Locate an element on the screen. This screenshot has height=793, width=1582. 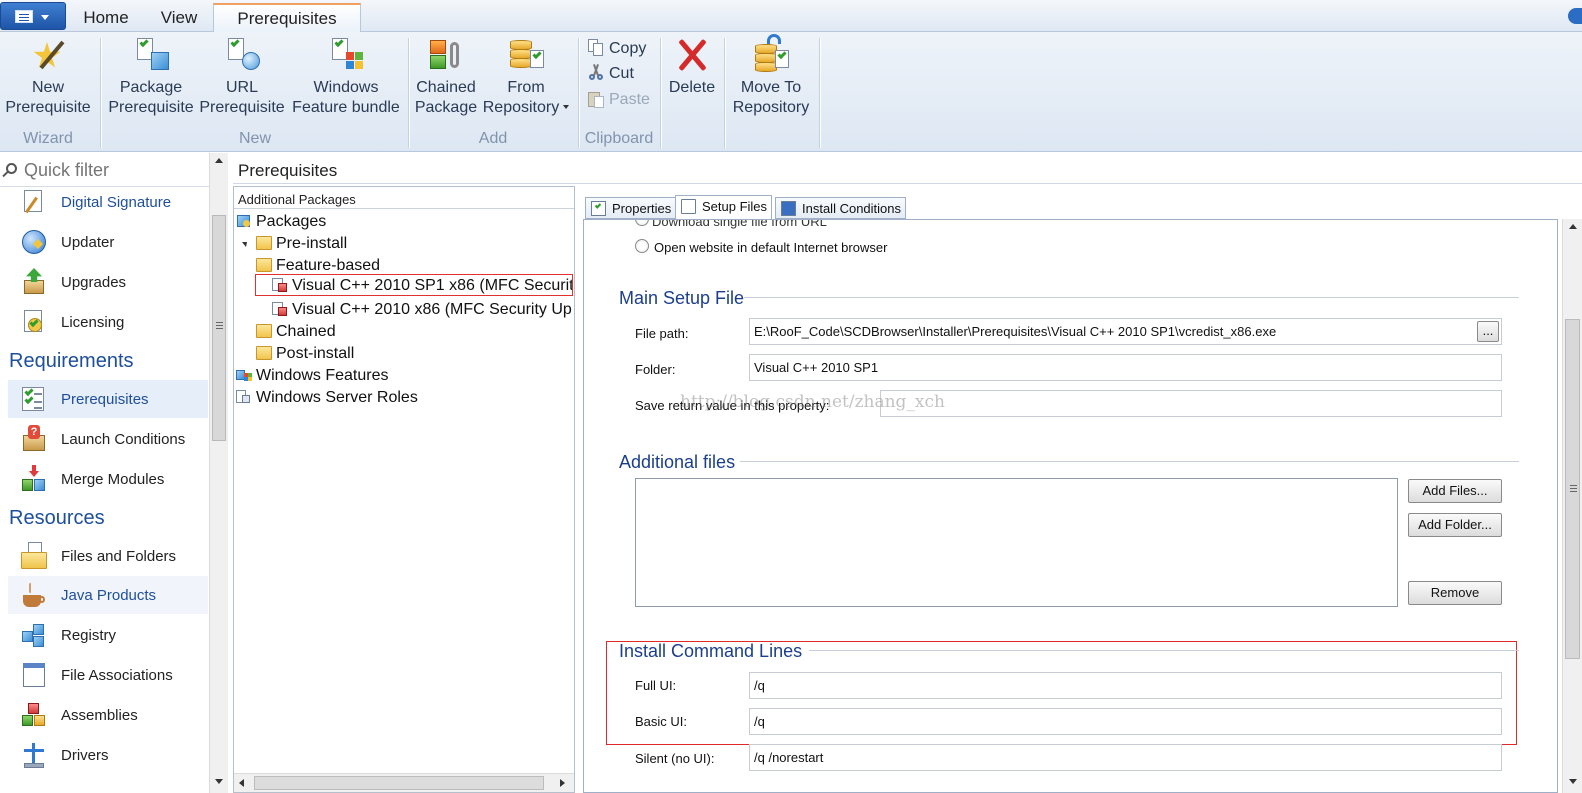
open-website-radio is located at coordinates (642, 246).